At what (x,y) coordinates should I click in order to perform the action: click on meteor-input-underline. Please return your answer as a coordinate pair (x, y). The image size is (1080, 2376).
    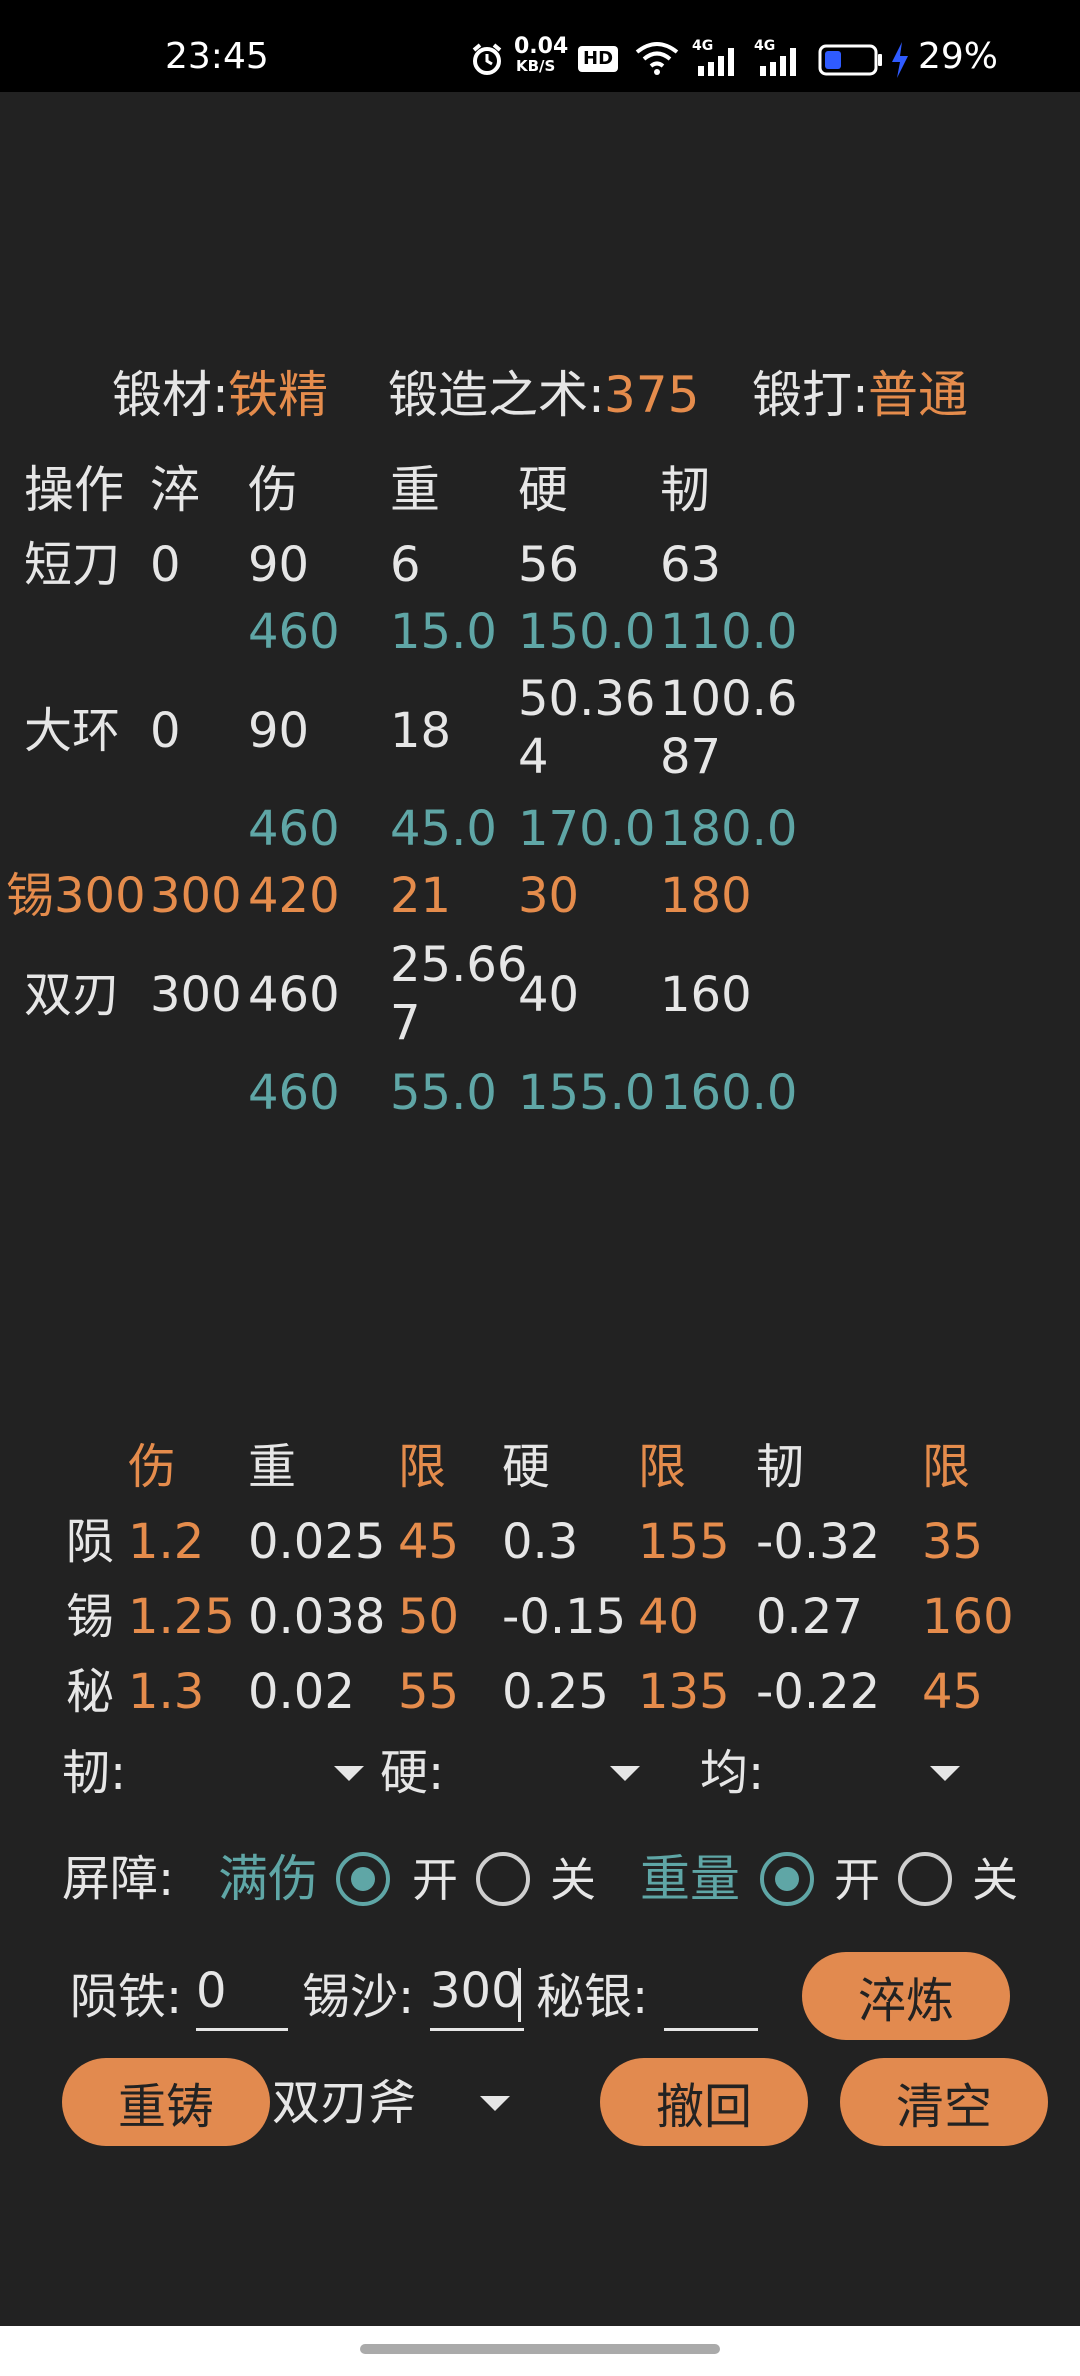
    Looking at the image, I should click on (242, 2029).